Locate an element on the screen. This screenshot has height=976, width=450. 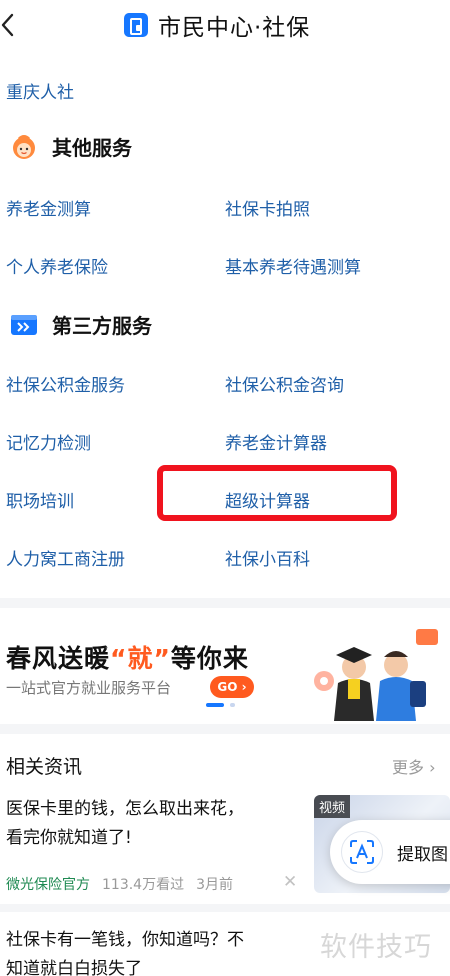
banner-headline-part2: 等你来 is located at coordinates (209, 658).